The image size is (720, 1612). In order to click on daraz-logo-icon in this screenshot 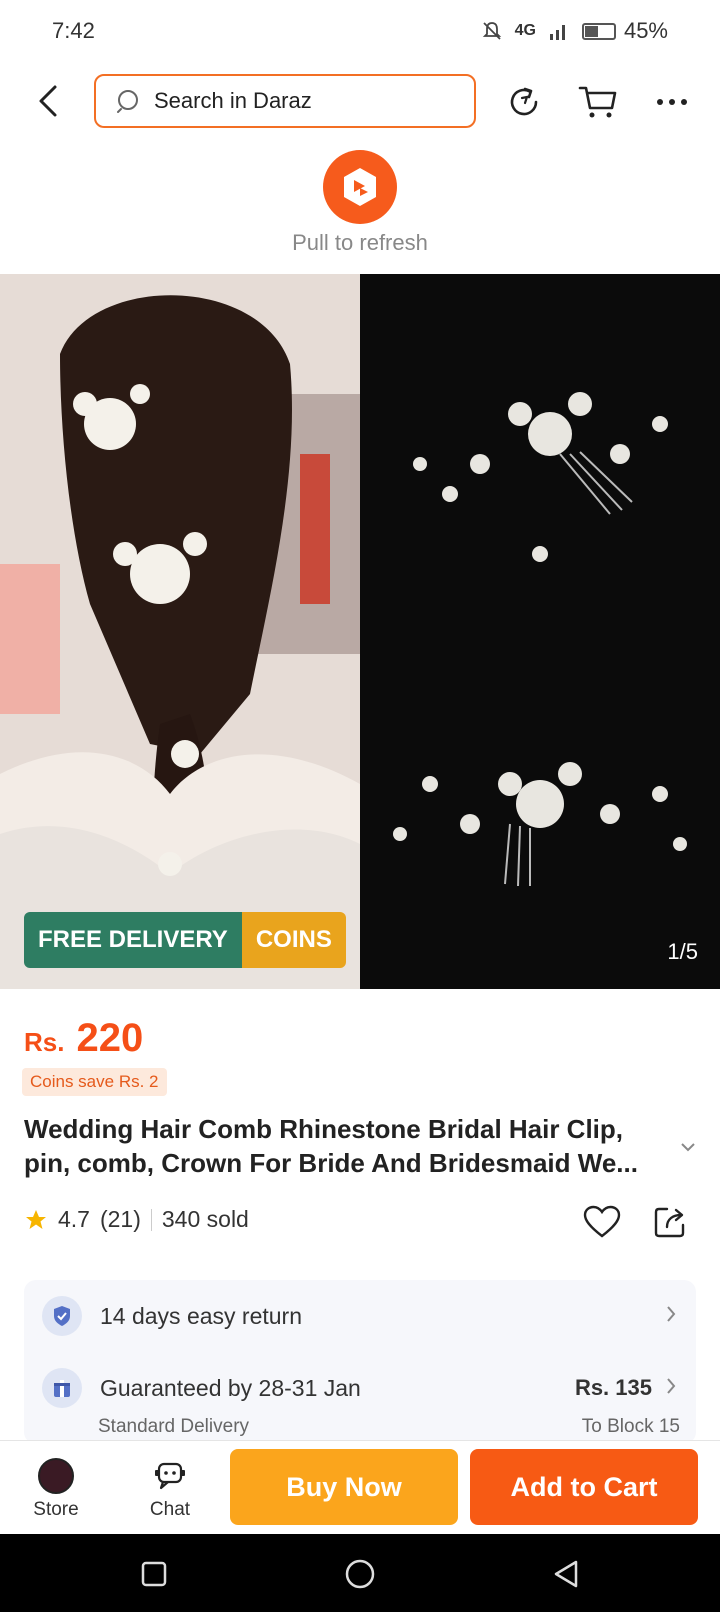, I will do `click(360, 187)`.